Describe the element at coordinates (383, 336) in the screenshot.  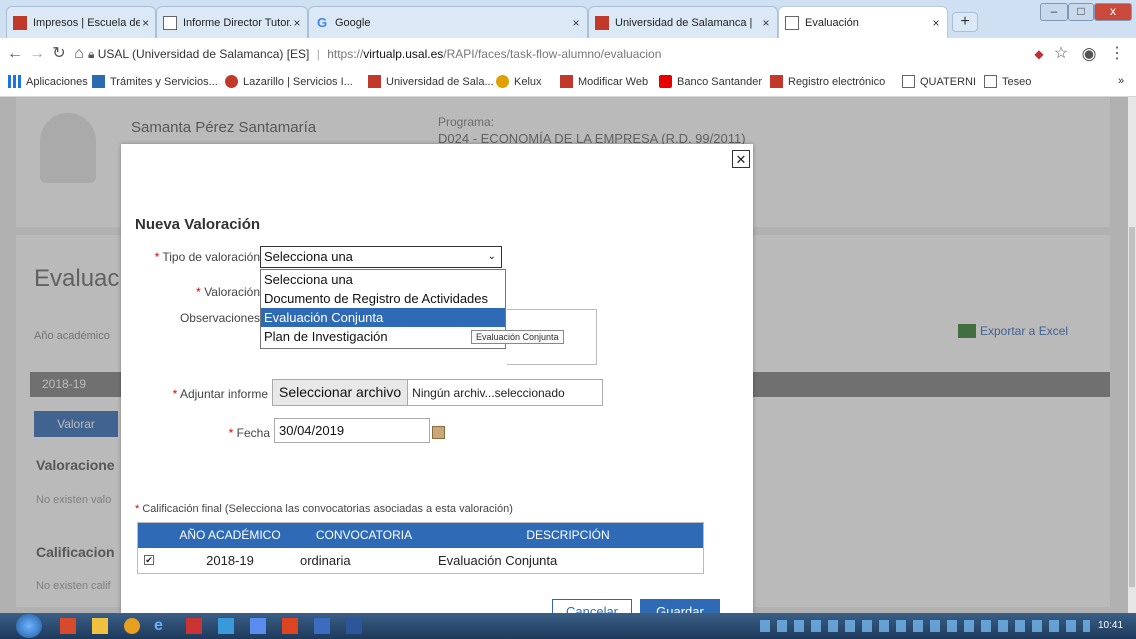
I see `dropdown-option: Plan de Investigación` at that location.